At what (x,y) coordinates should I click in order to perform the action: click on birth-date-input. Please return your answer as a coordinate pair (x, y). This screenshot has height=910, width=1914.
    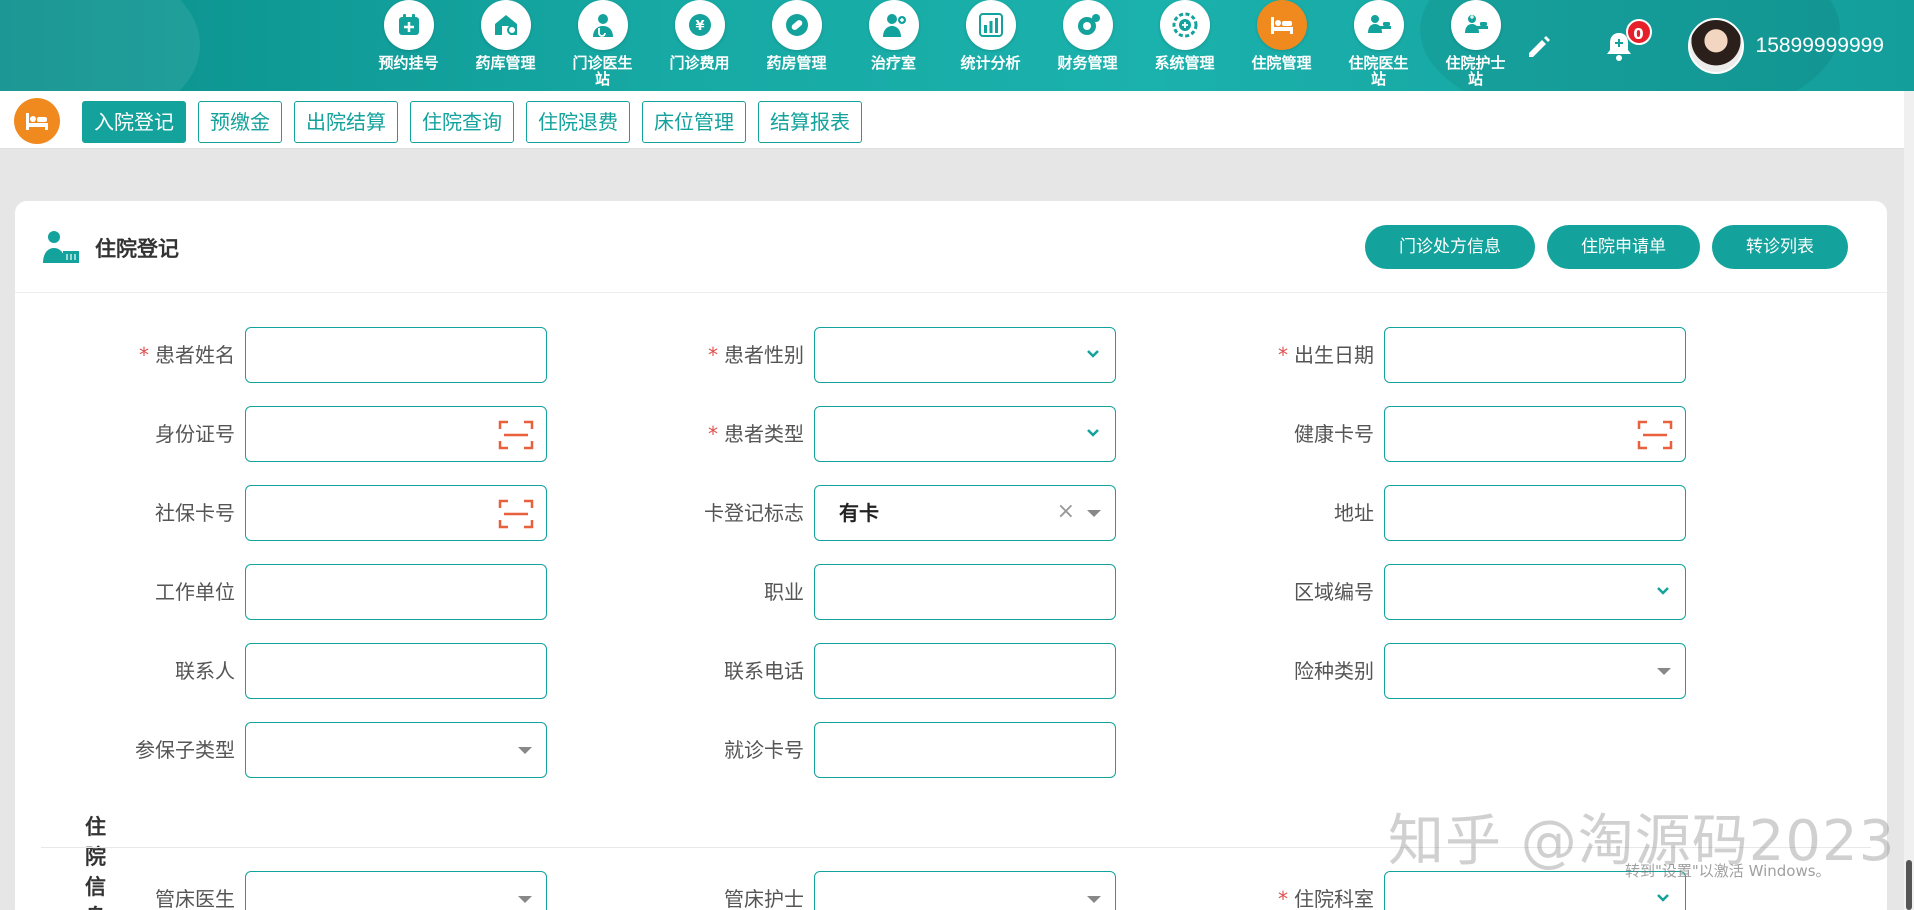
    Looking at the image, I should click on (1535, 355).